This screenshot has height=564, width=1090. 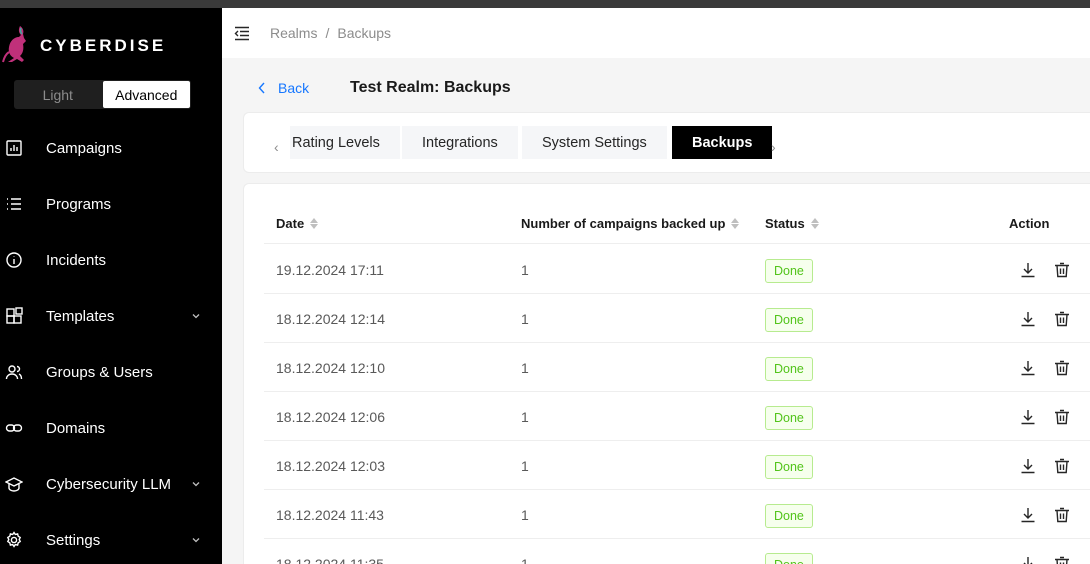 What do you see at coordinates (677, 318) in the screenshot?
I see `table-row: 18.12.2024 12:14 1 Done` at bounding box center [677, 318].